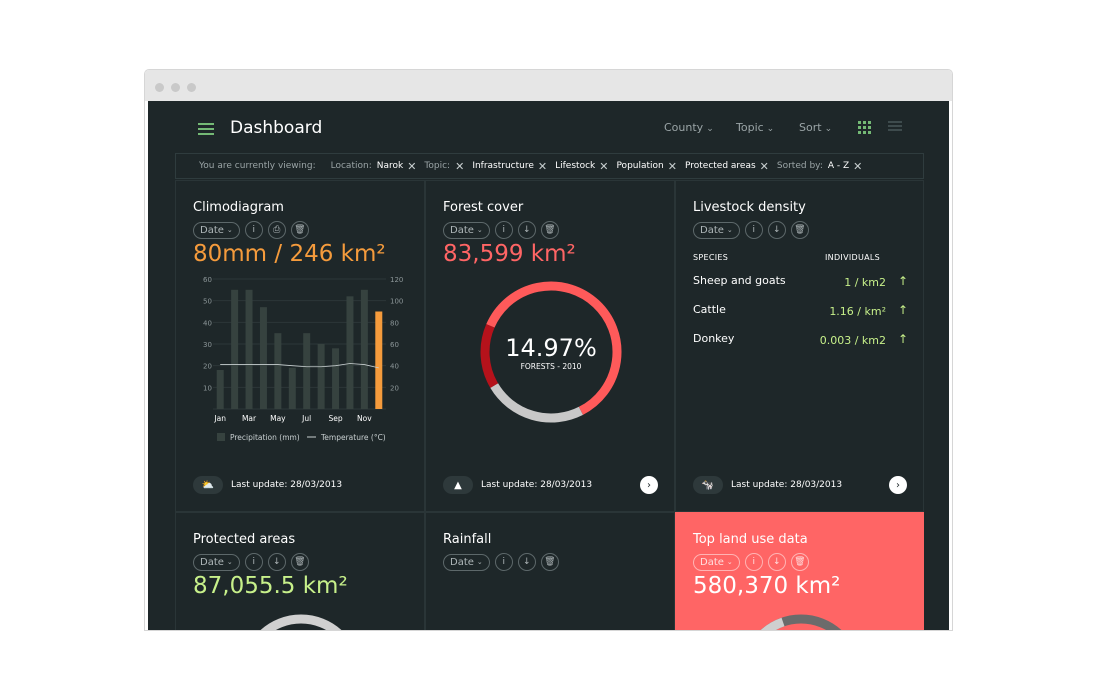 This screenshot has width=1096, height=700. I want to click on remove-sort-icon: ✕, so click(857, 166).